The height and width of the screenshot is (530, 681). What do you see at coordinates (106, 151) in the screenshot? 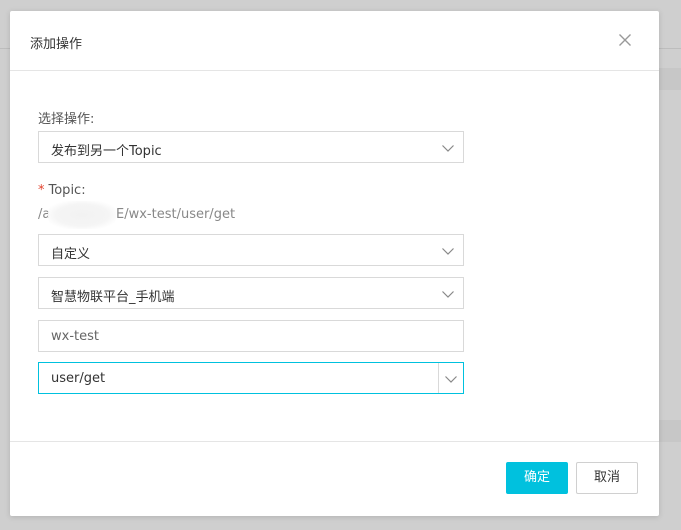
I see `operation-select-value: 发布到另一个Topic` at bounding box center [106, 151].